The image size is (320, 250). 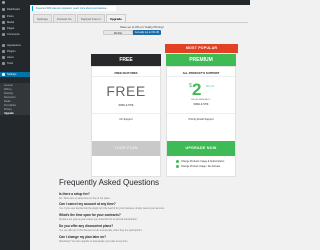 I want to click on free-price: FREE, so click(x=126, y=91).